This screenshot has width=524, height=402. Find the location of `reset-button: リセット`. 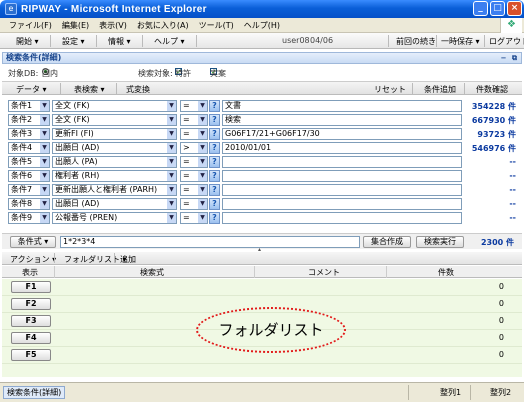

reset-button: リセット is located at coordinates (390, 89).